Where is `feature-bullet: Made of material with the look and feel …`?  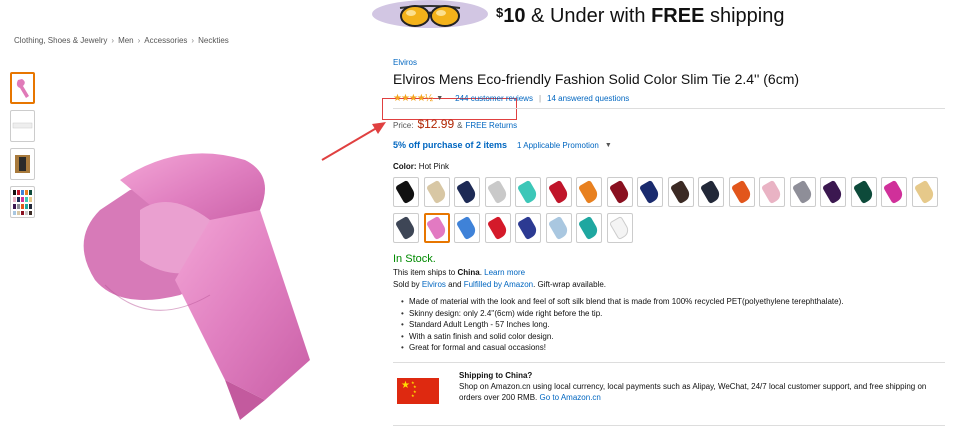
feature-bullet: Made of material with the look and feel … is located at coordinates (673, 301).